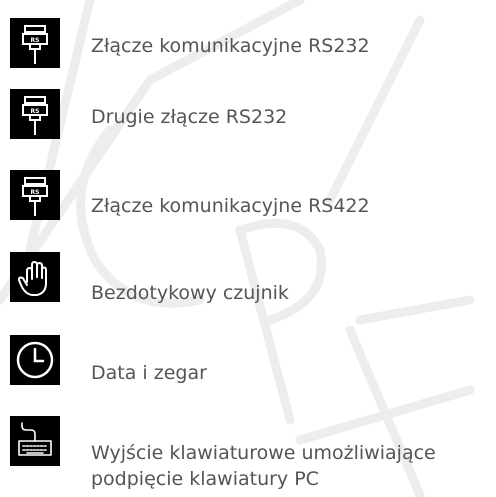 The height and width of the screenshot is (497, 496). I want to click on feature-label: Złącze komunikacyjne RS232, so click(230, 46).